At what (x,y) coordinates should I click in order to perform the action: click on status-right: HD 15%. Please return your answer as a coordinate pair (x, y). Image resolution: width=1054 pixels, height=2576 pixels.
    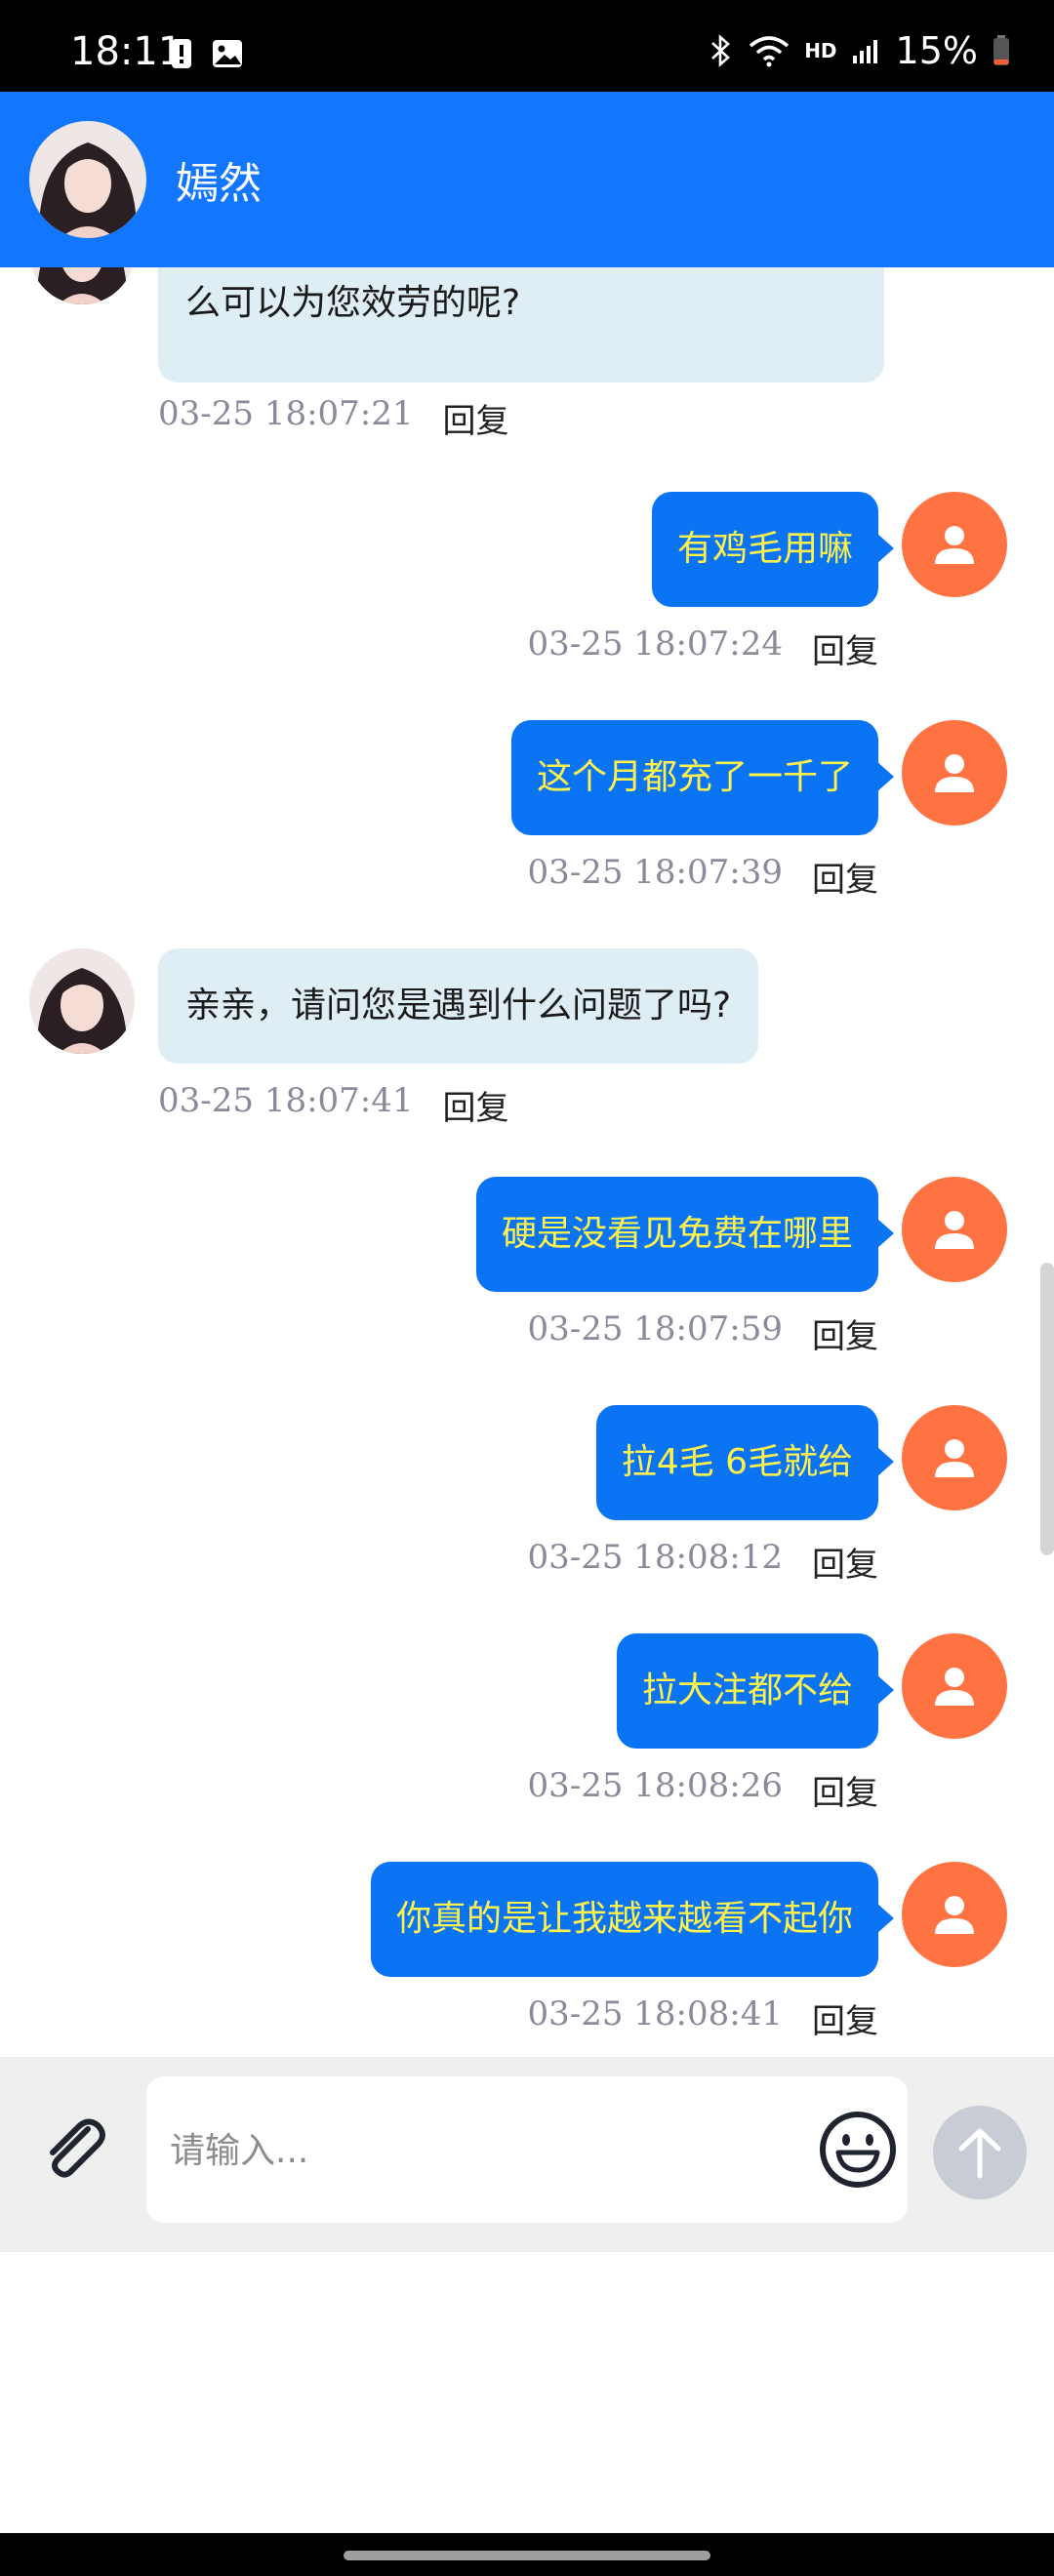
    Looking at the image, I should click on (860, 50).